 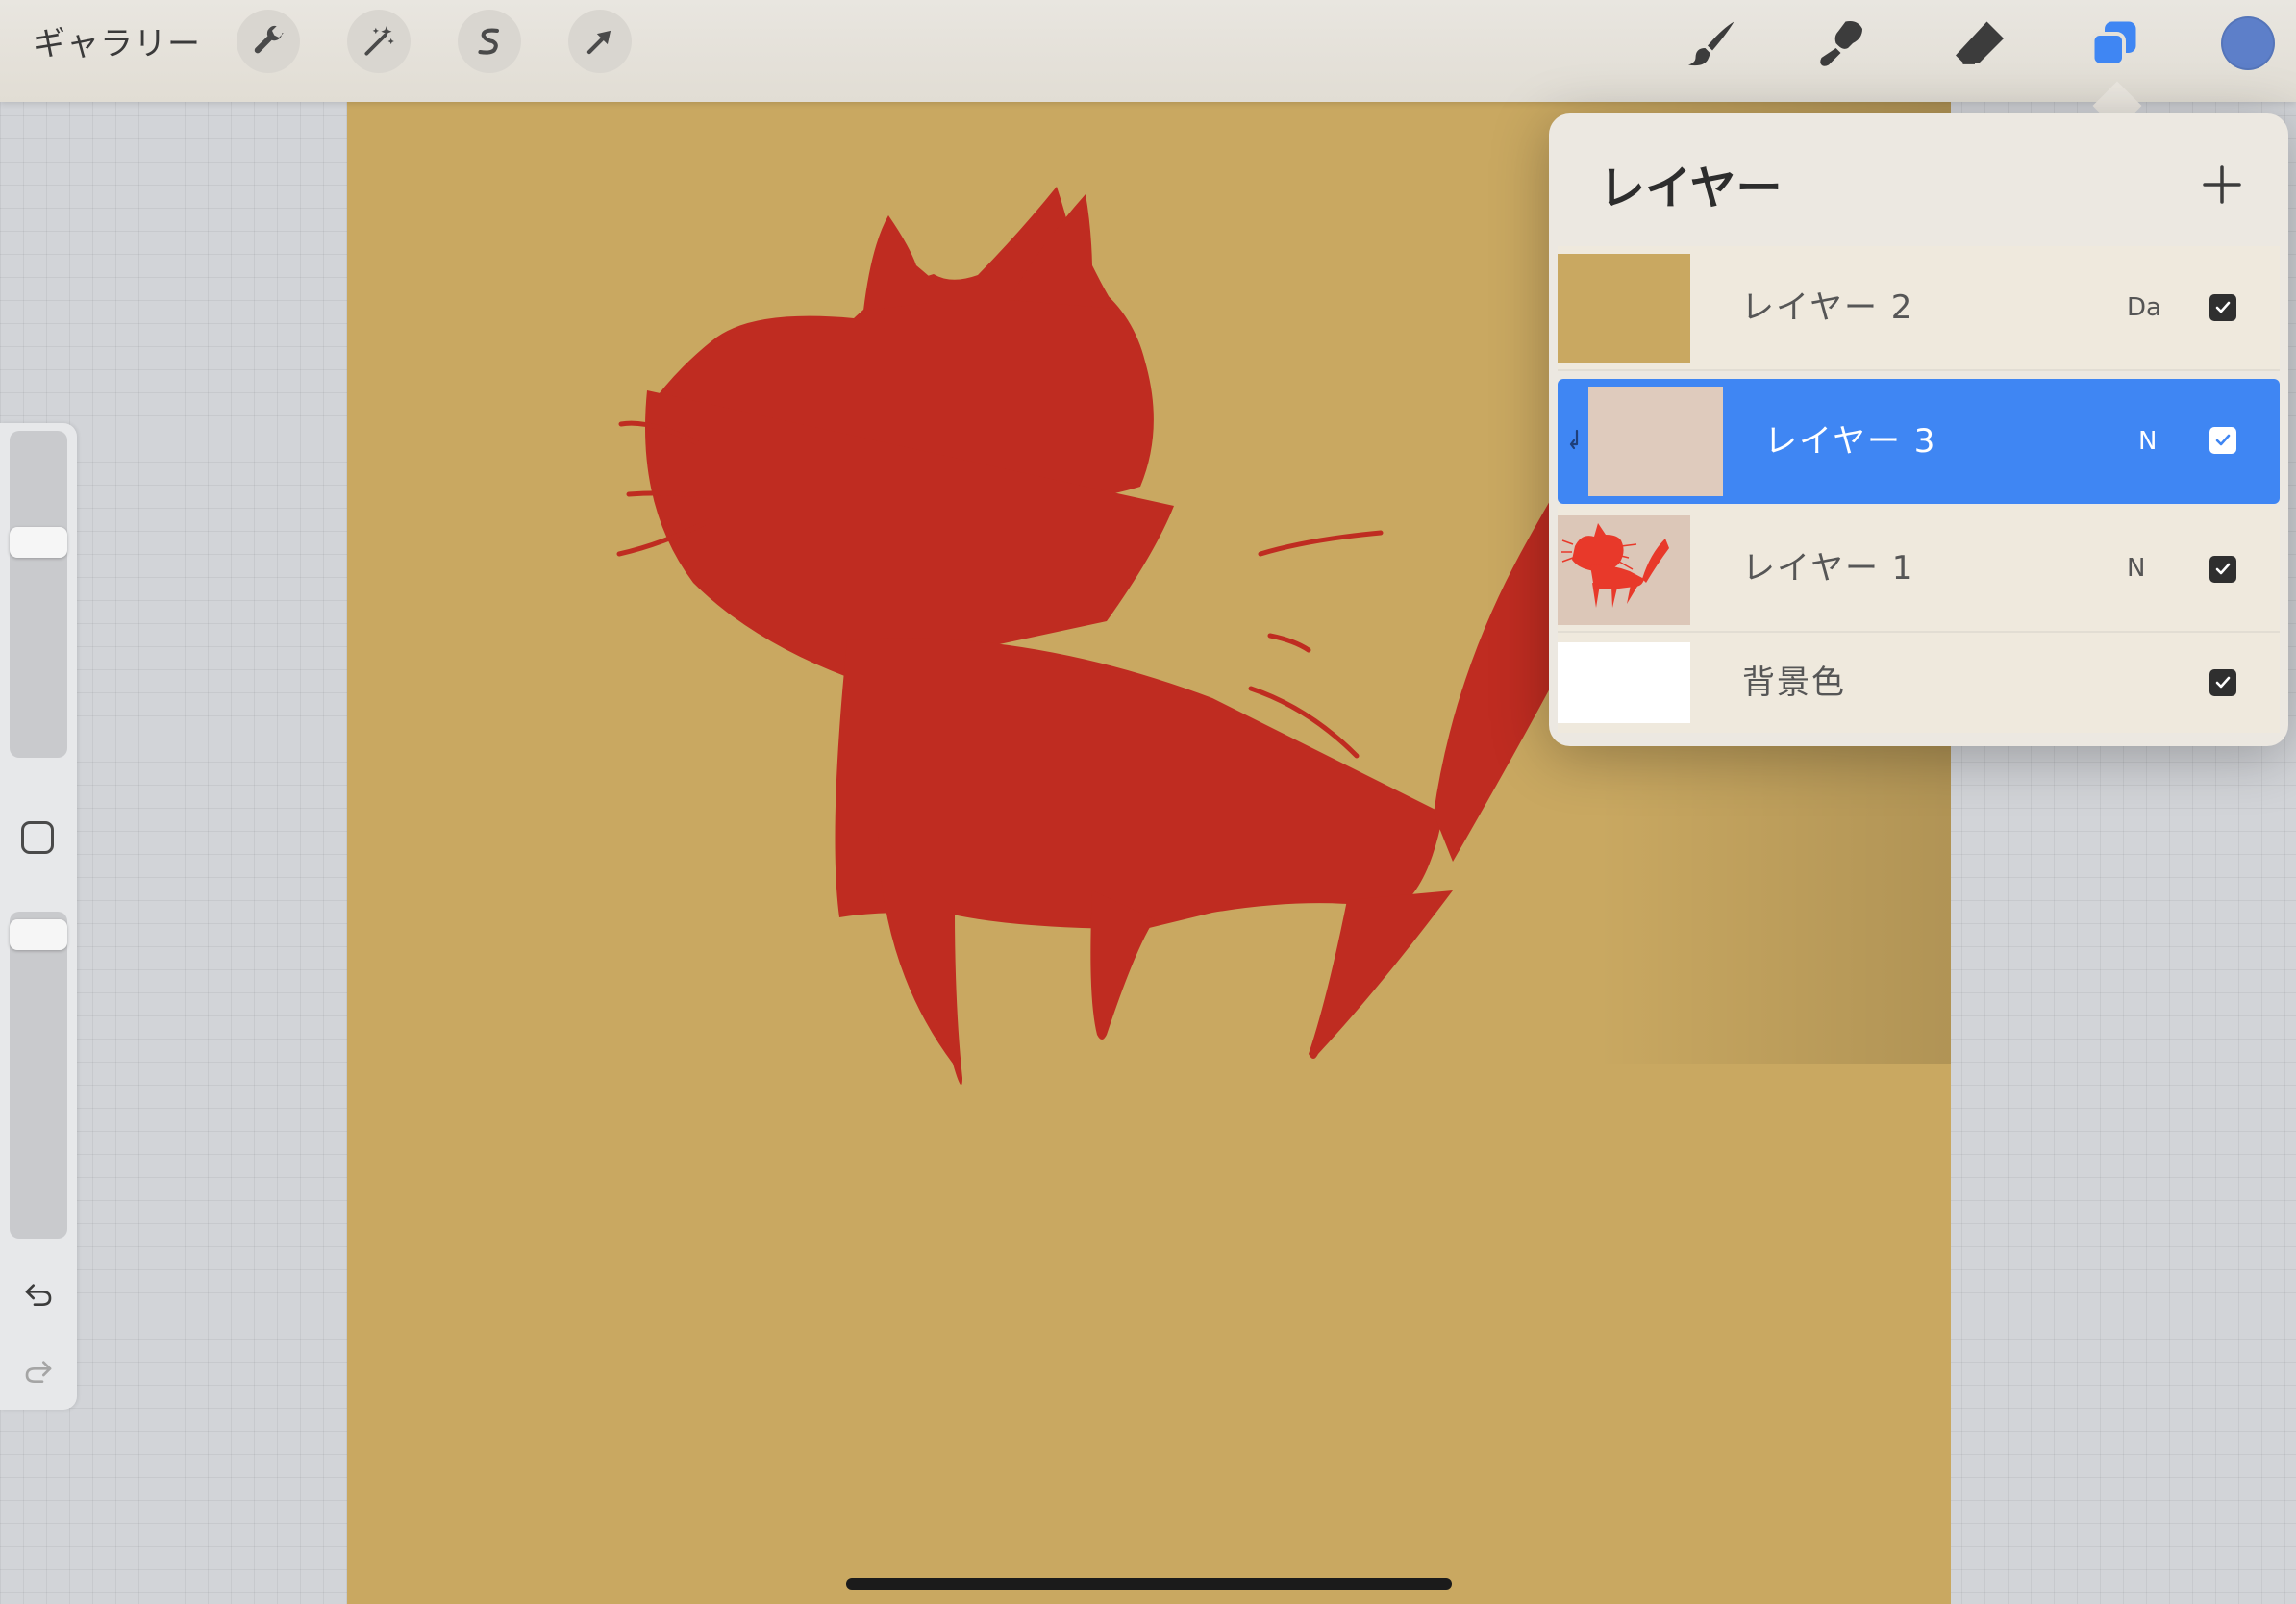 I want to click on opacity-thumb, so click(x=38, y=934).